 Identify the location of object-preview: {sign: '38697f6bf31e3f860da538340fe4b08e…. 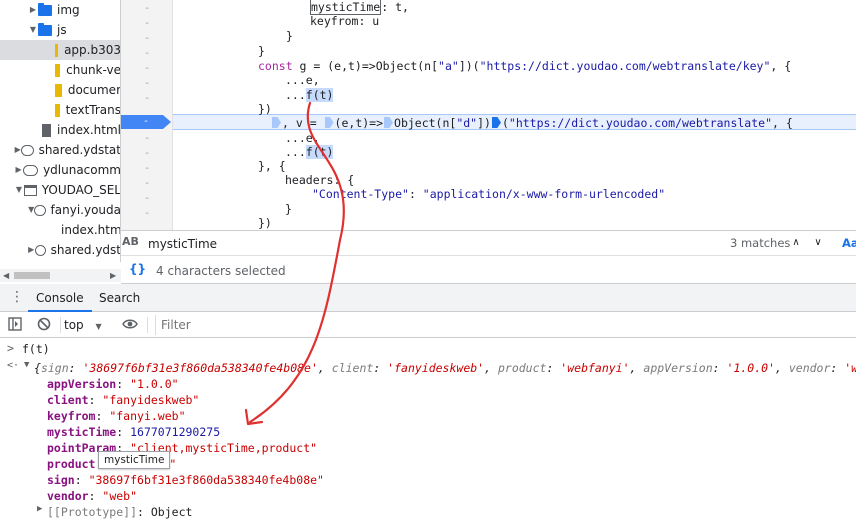
(445, 368).